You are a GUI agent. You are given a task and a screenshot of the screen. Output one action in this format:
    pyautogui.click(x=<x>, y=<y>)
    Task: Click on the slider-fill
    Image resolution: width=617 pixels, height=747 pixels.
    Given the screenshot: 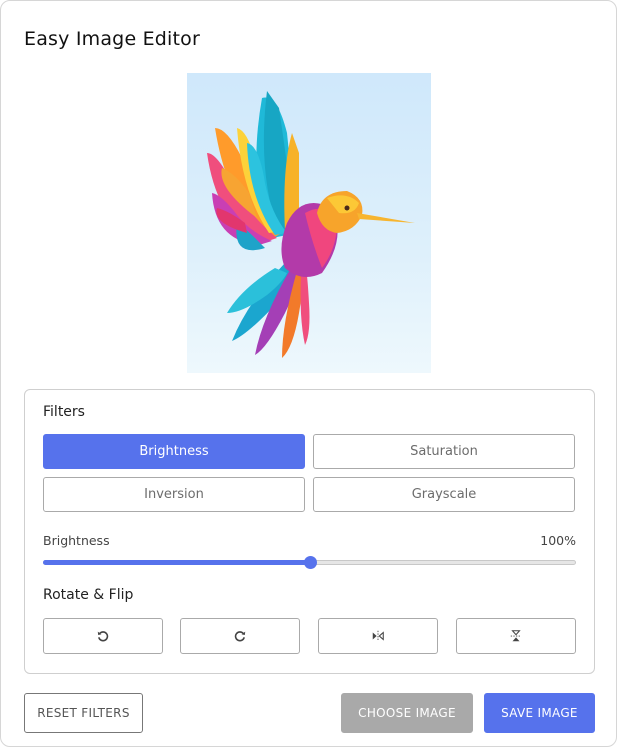 What is the action you would take?
    pyautogui.click(x=176, y=562)
    